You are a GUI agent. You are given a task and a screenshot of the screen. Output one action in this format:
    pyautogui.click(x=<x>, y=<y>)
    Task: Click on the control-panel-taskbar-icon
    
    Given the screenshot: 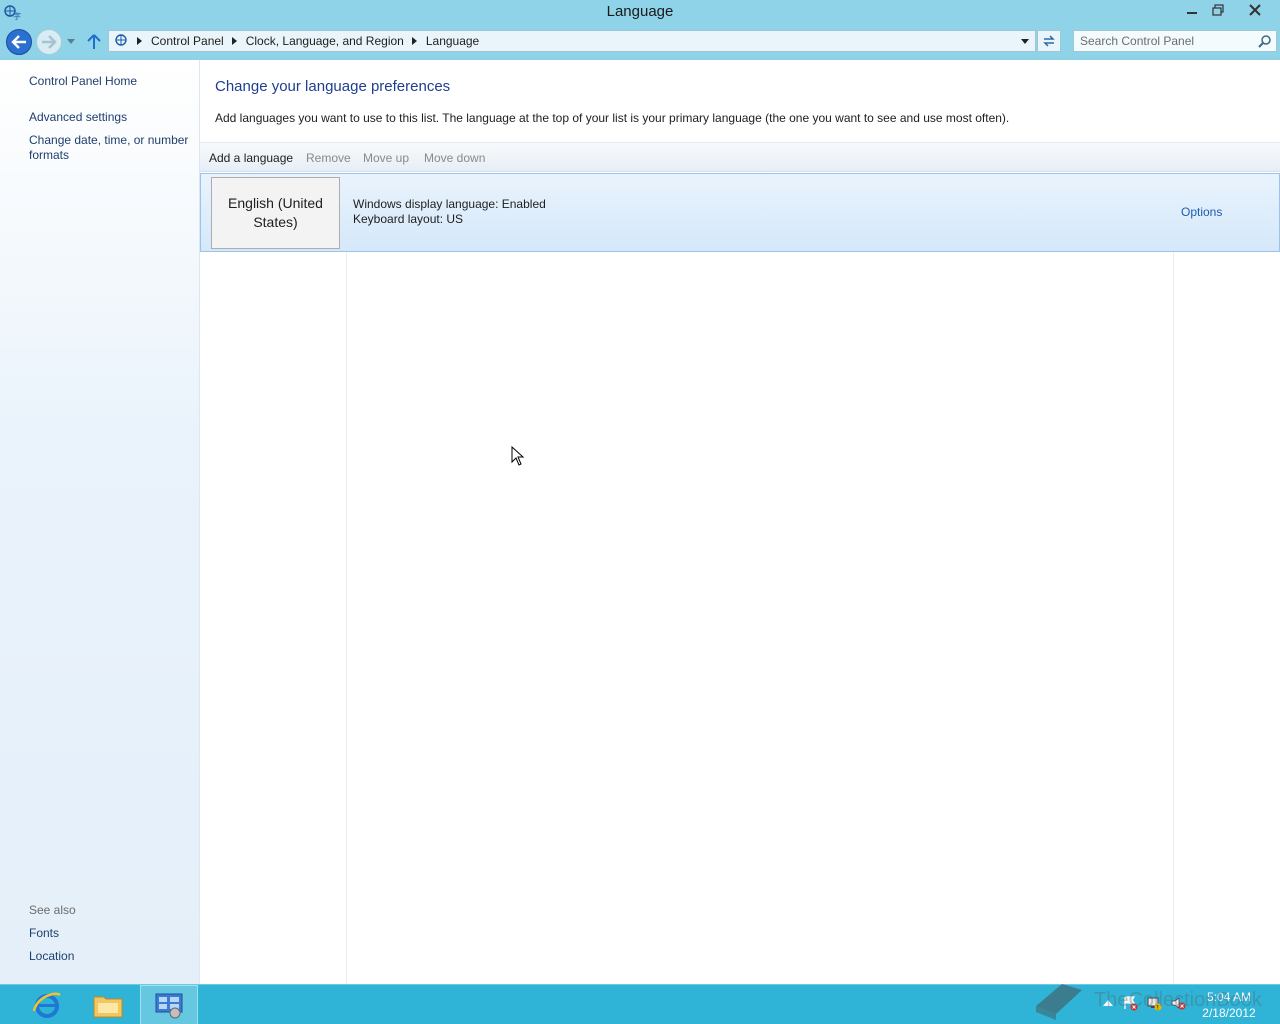 What is the action you would take?
    pyautogui.click(x=169, y=1004)
    